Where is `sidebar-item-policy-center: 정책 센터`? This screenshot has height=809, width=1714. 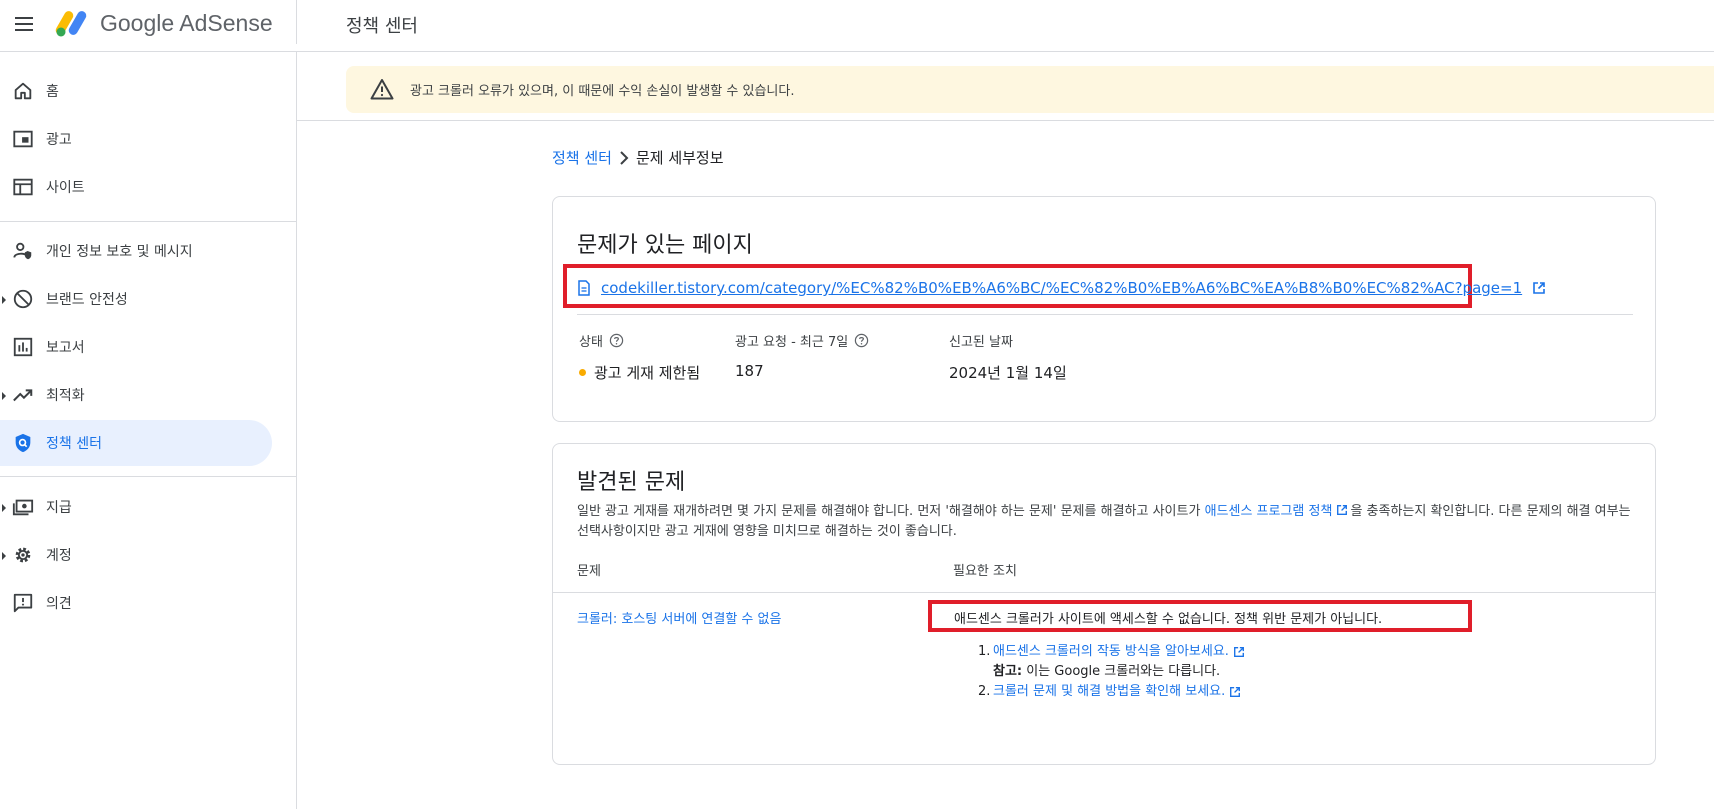
sidebar-item-policy-center: 정책 센터 is located at coordinates (136, 443).